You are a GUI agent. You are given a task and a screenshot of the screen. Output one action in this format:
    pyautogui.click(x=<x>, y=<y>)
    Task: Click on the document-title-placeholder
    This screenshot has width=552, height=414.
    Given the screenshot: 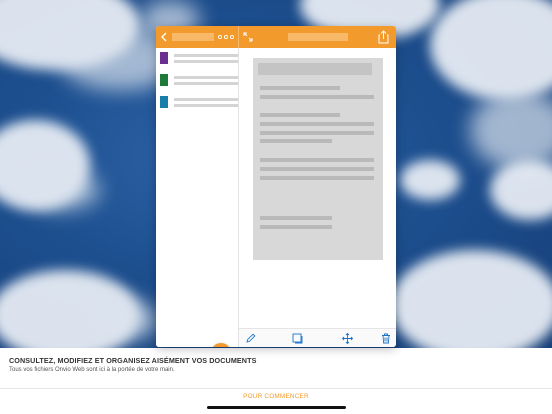 What is the action you would take?
    pyautogui.click(x=318, y=37)
    